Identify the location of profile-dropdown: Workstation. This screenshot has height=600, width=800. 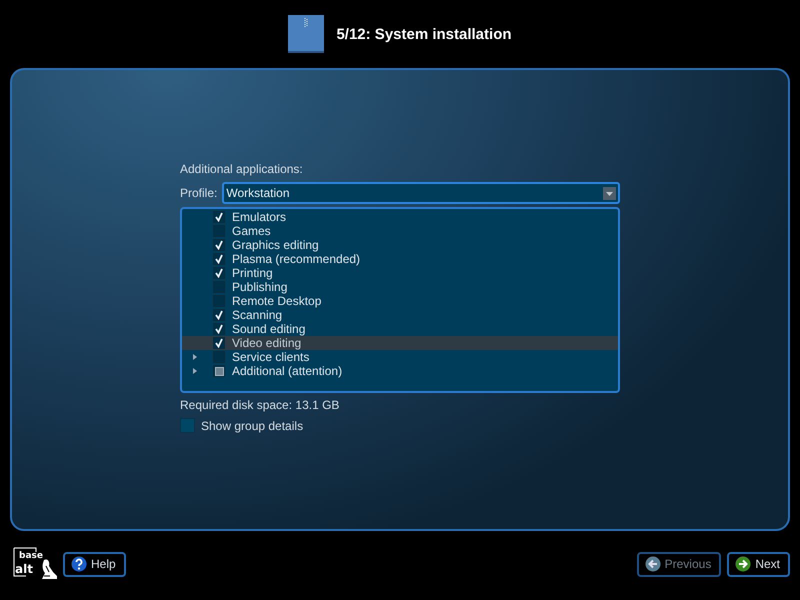
(421, 193).